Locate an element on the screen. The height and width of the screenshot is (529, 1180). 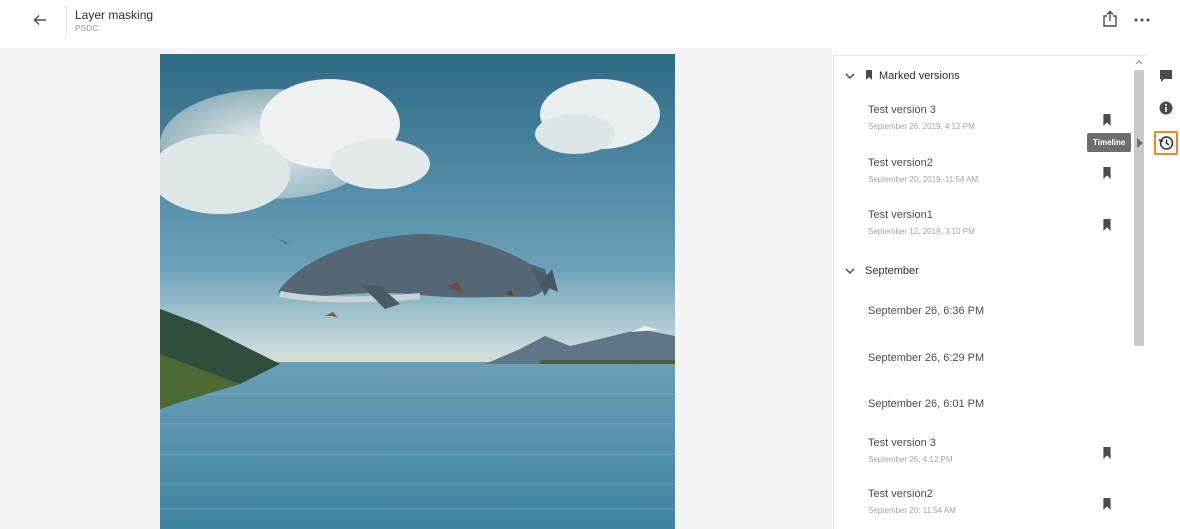
versions-scrollbar is located at coordinates (1138, 292).